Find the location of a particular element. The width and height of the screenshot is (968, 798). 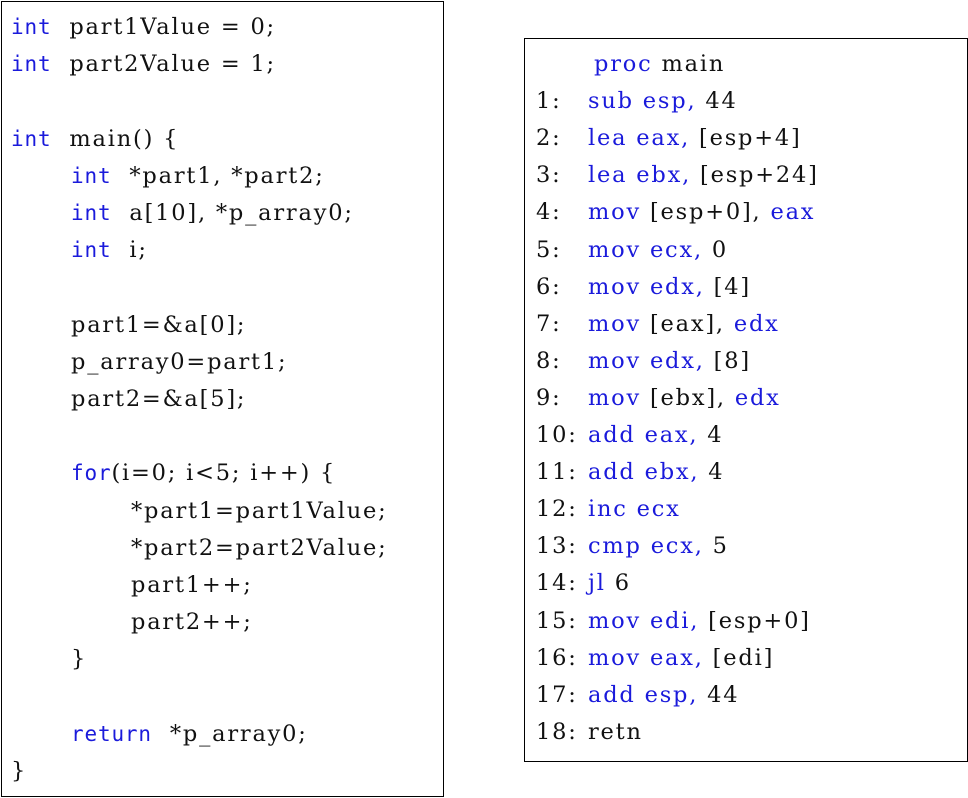

c-code-line: *part1=part1Value; is located at coordinates (259, 511).